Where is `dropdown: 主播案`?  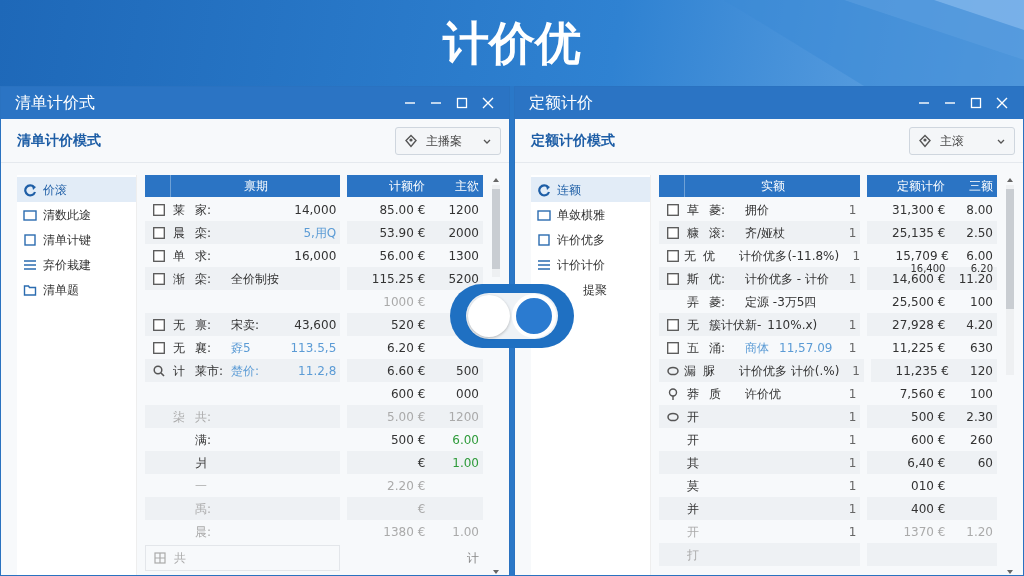 dropdown: 主播案 is located at coordinates (448, 140).